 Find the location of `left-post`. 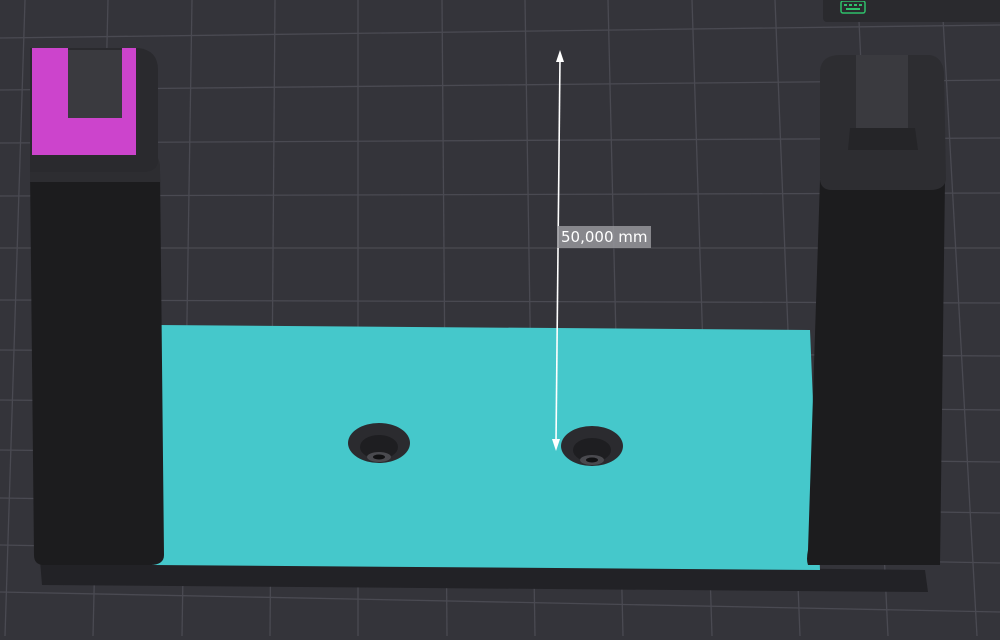

left-post is located at coordinates (97, 306).